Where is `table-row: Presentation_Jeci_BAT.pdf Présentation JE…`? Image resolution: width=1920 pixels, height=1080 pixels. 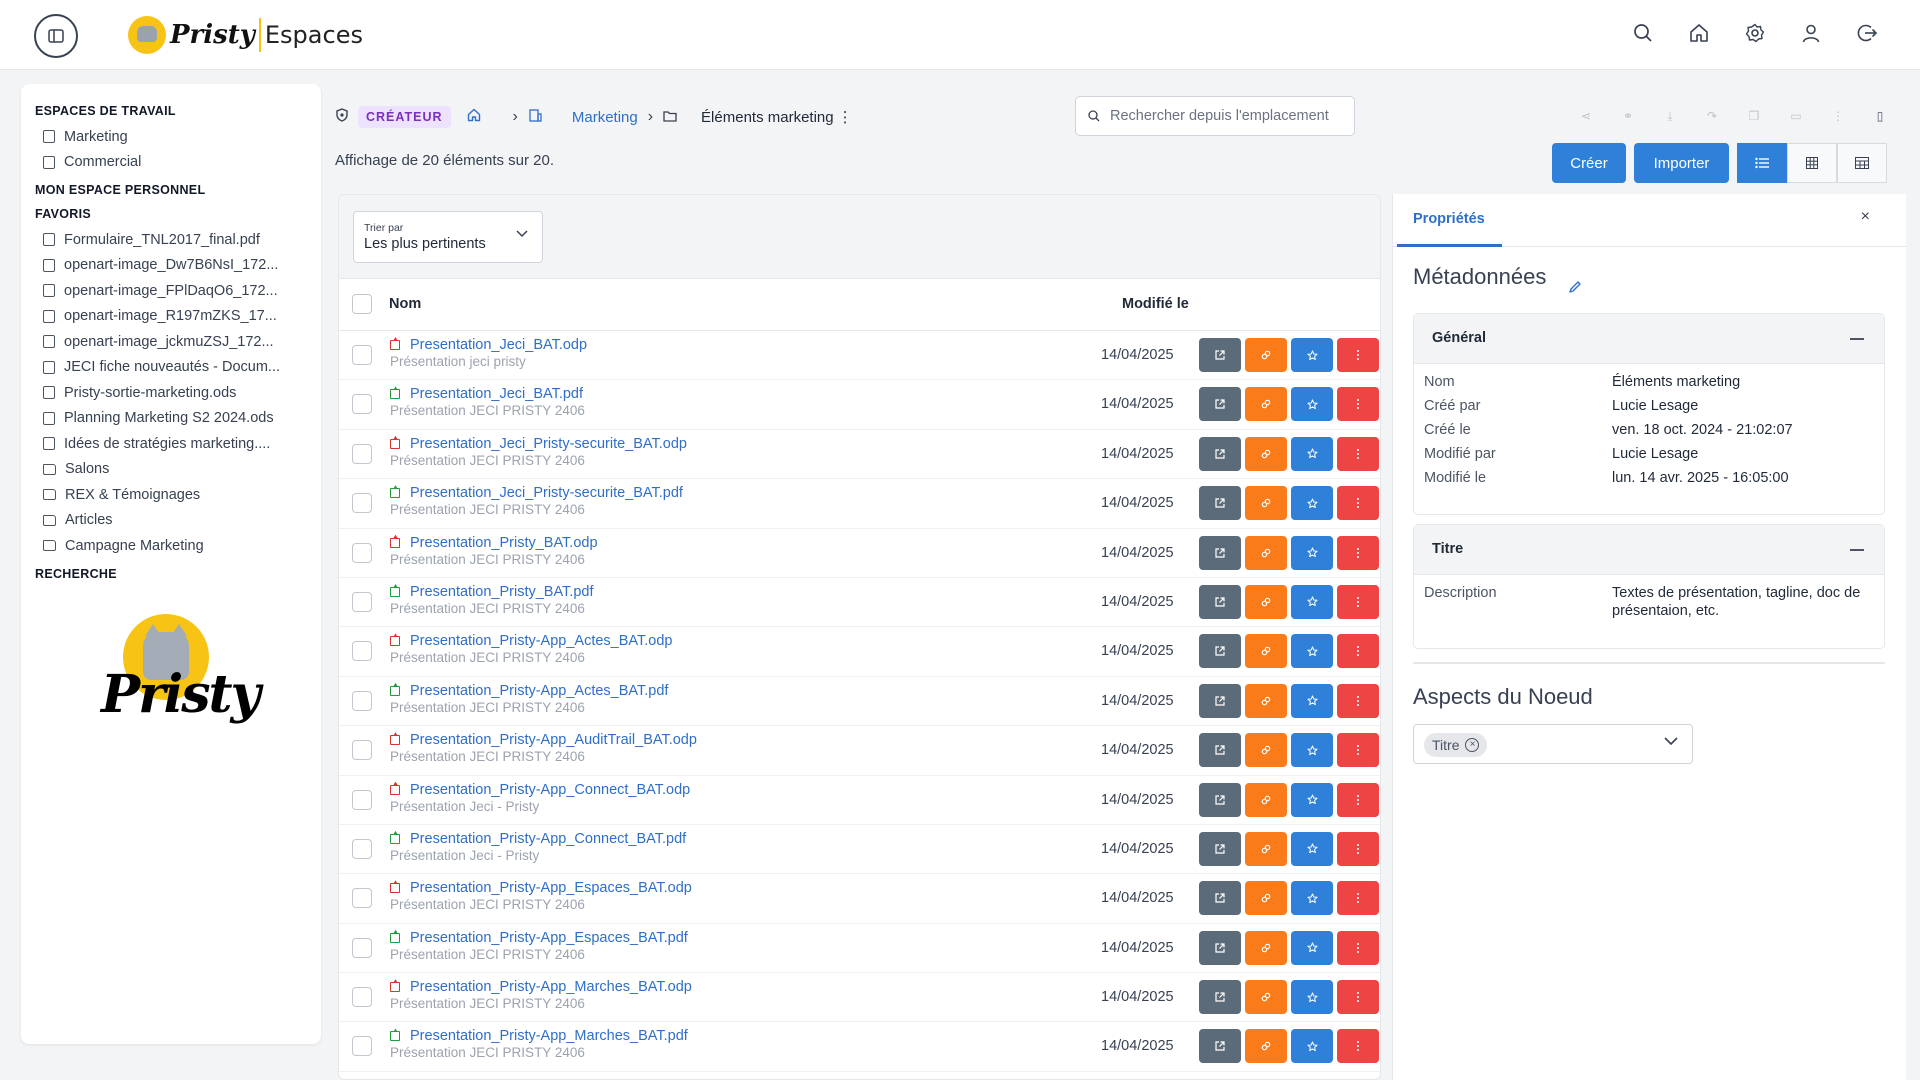 table-row: Presentation_Jeci_BAT.pdf Présentation JE… is located at coordinates (859, 405).